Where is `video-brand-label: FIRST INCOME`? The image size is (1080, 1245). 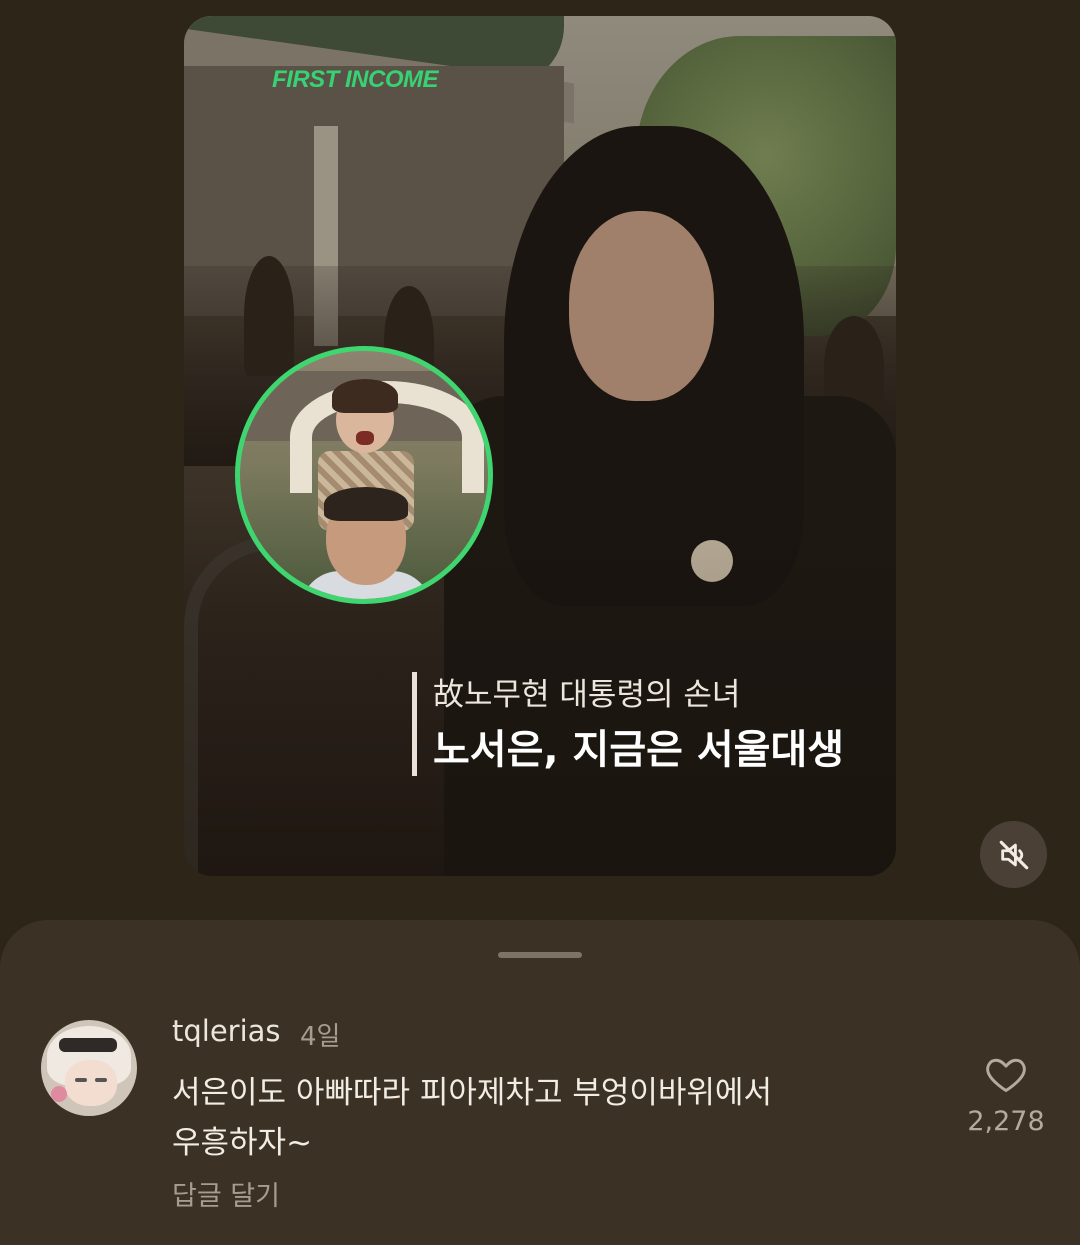
video-brand-label: FIRST INCOME is located at coordinates (355, 79).